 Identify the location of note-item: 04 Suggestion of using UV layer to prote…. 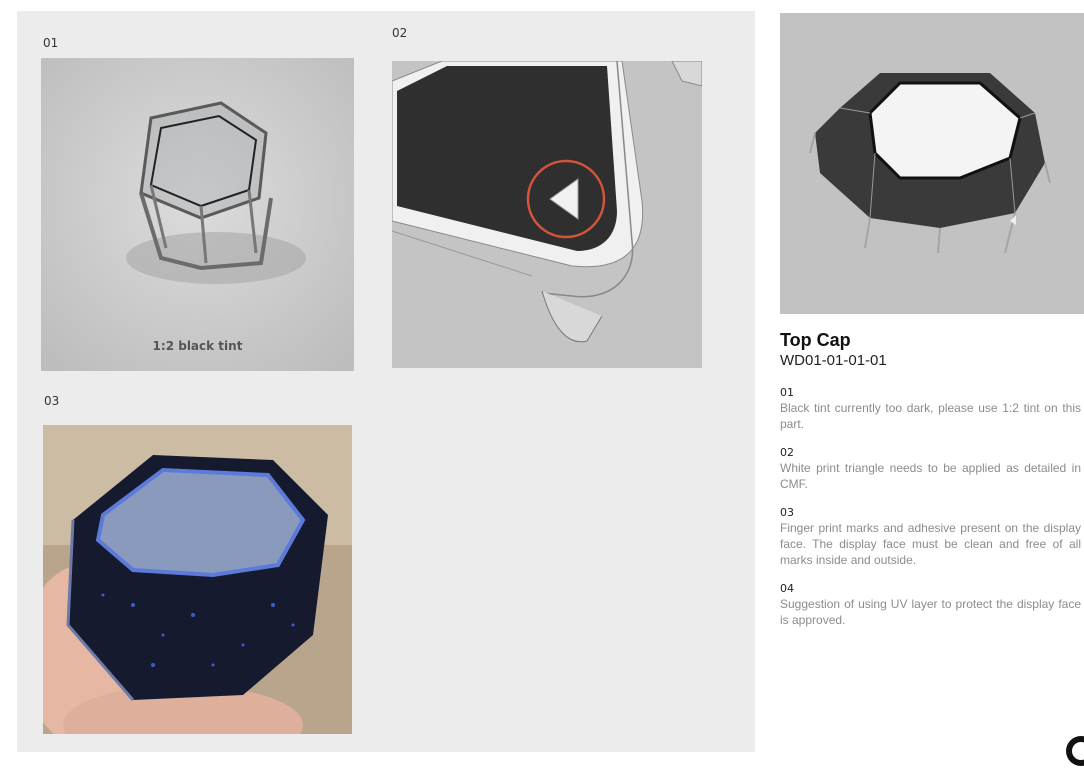
(930, 605).